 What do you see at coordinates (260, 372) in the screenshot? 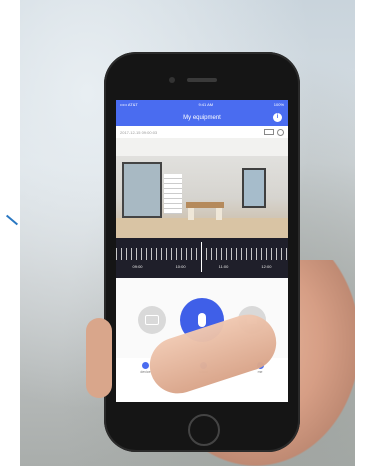
I see `tab-label: me` at bounding box center [260, 372].